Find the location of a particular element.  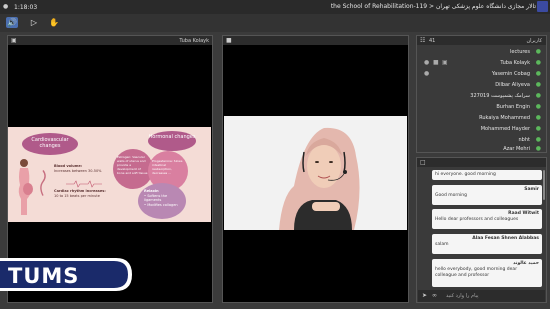

chat-message: Samir Good morning is located at coordinates (487, 195).